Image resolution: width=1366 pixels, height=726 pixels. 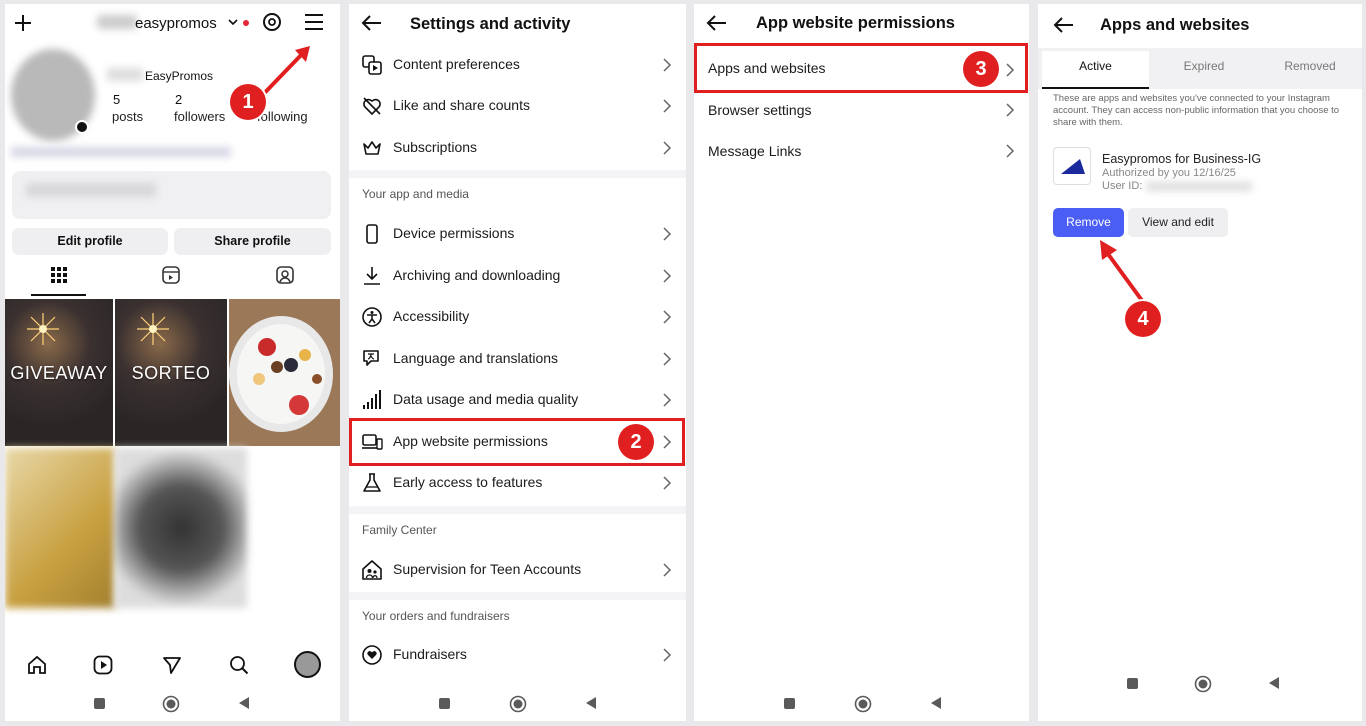 I want to click on permission-item-message-links: Message Links, so click(x=861, y=150).